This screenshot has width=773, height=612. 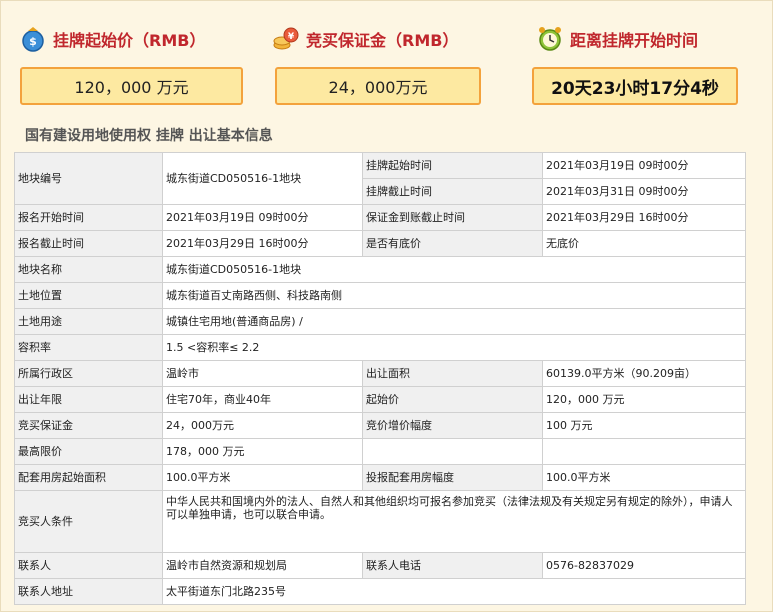 I want to click on table-row: 出让年限 住宅70年，商业40年 起始价 120，000 万元, so click(x=380, y=399).